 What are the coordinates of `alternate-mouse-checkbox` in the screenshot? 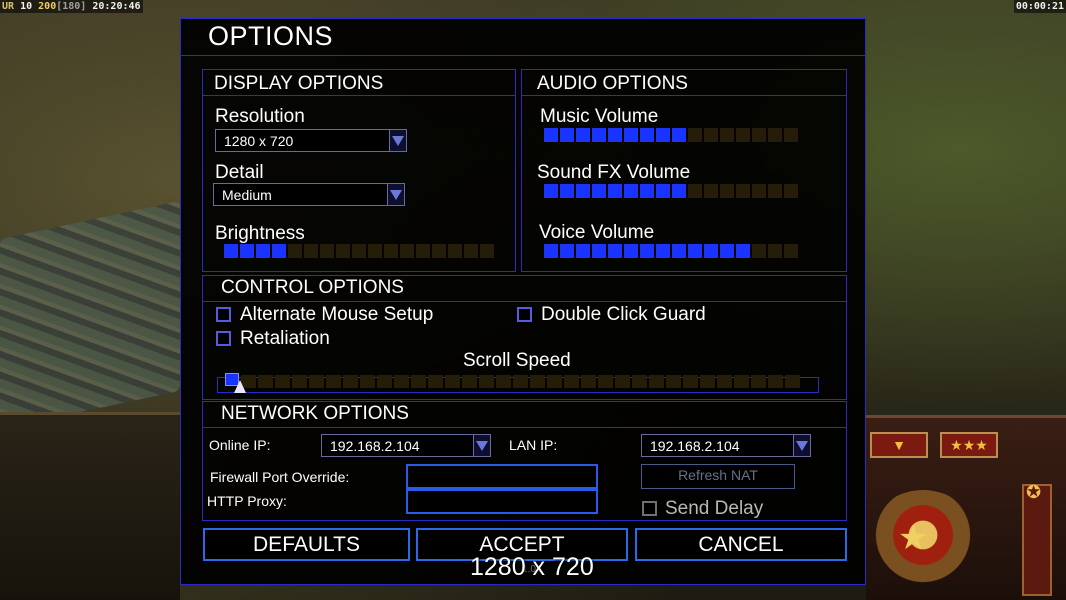 It's located at (223, 314).